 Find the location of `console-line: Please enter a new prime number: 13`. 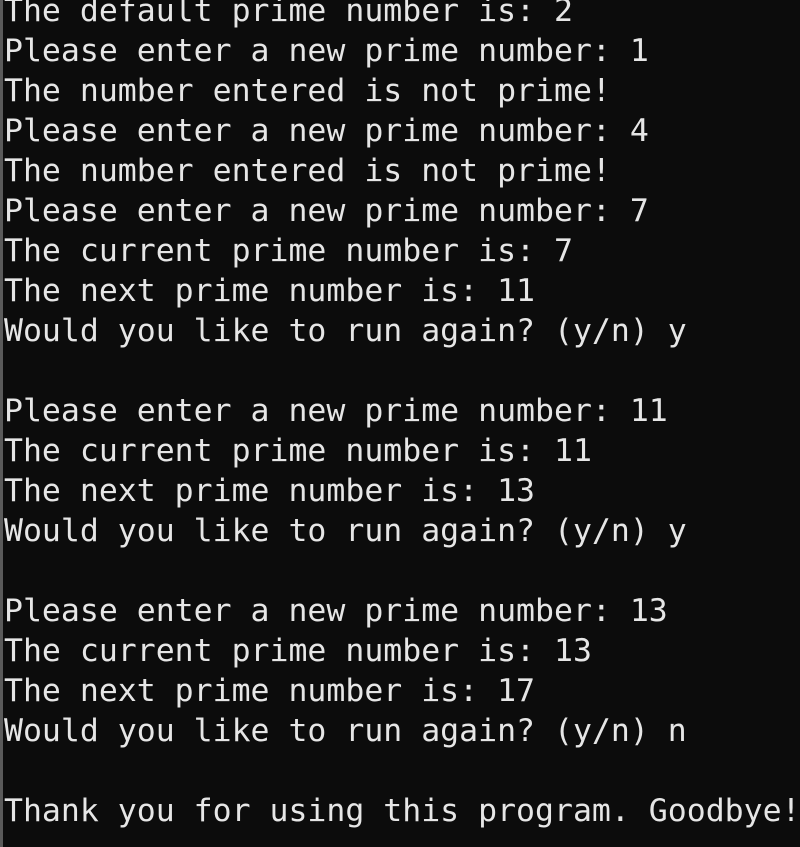

console-line: Please enter a new prime number: 13 is located at coordinates (336, 611).